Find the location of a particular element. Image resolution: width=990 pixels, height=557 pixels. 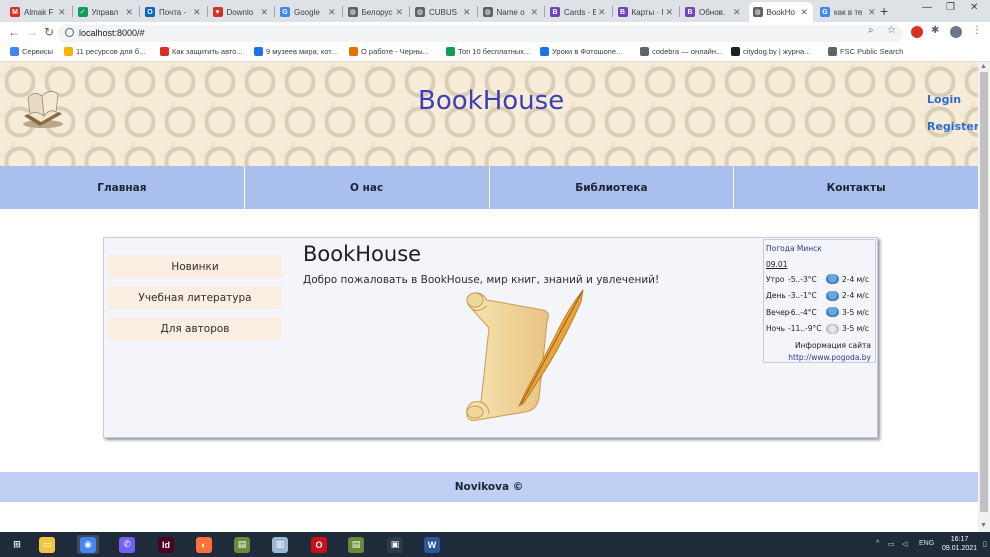

tab-title: CUBUS is located at coordinates (443, 12).